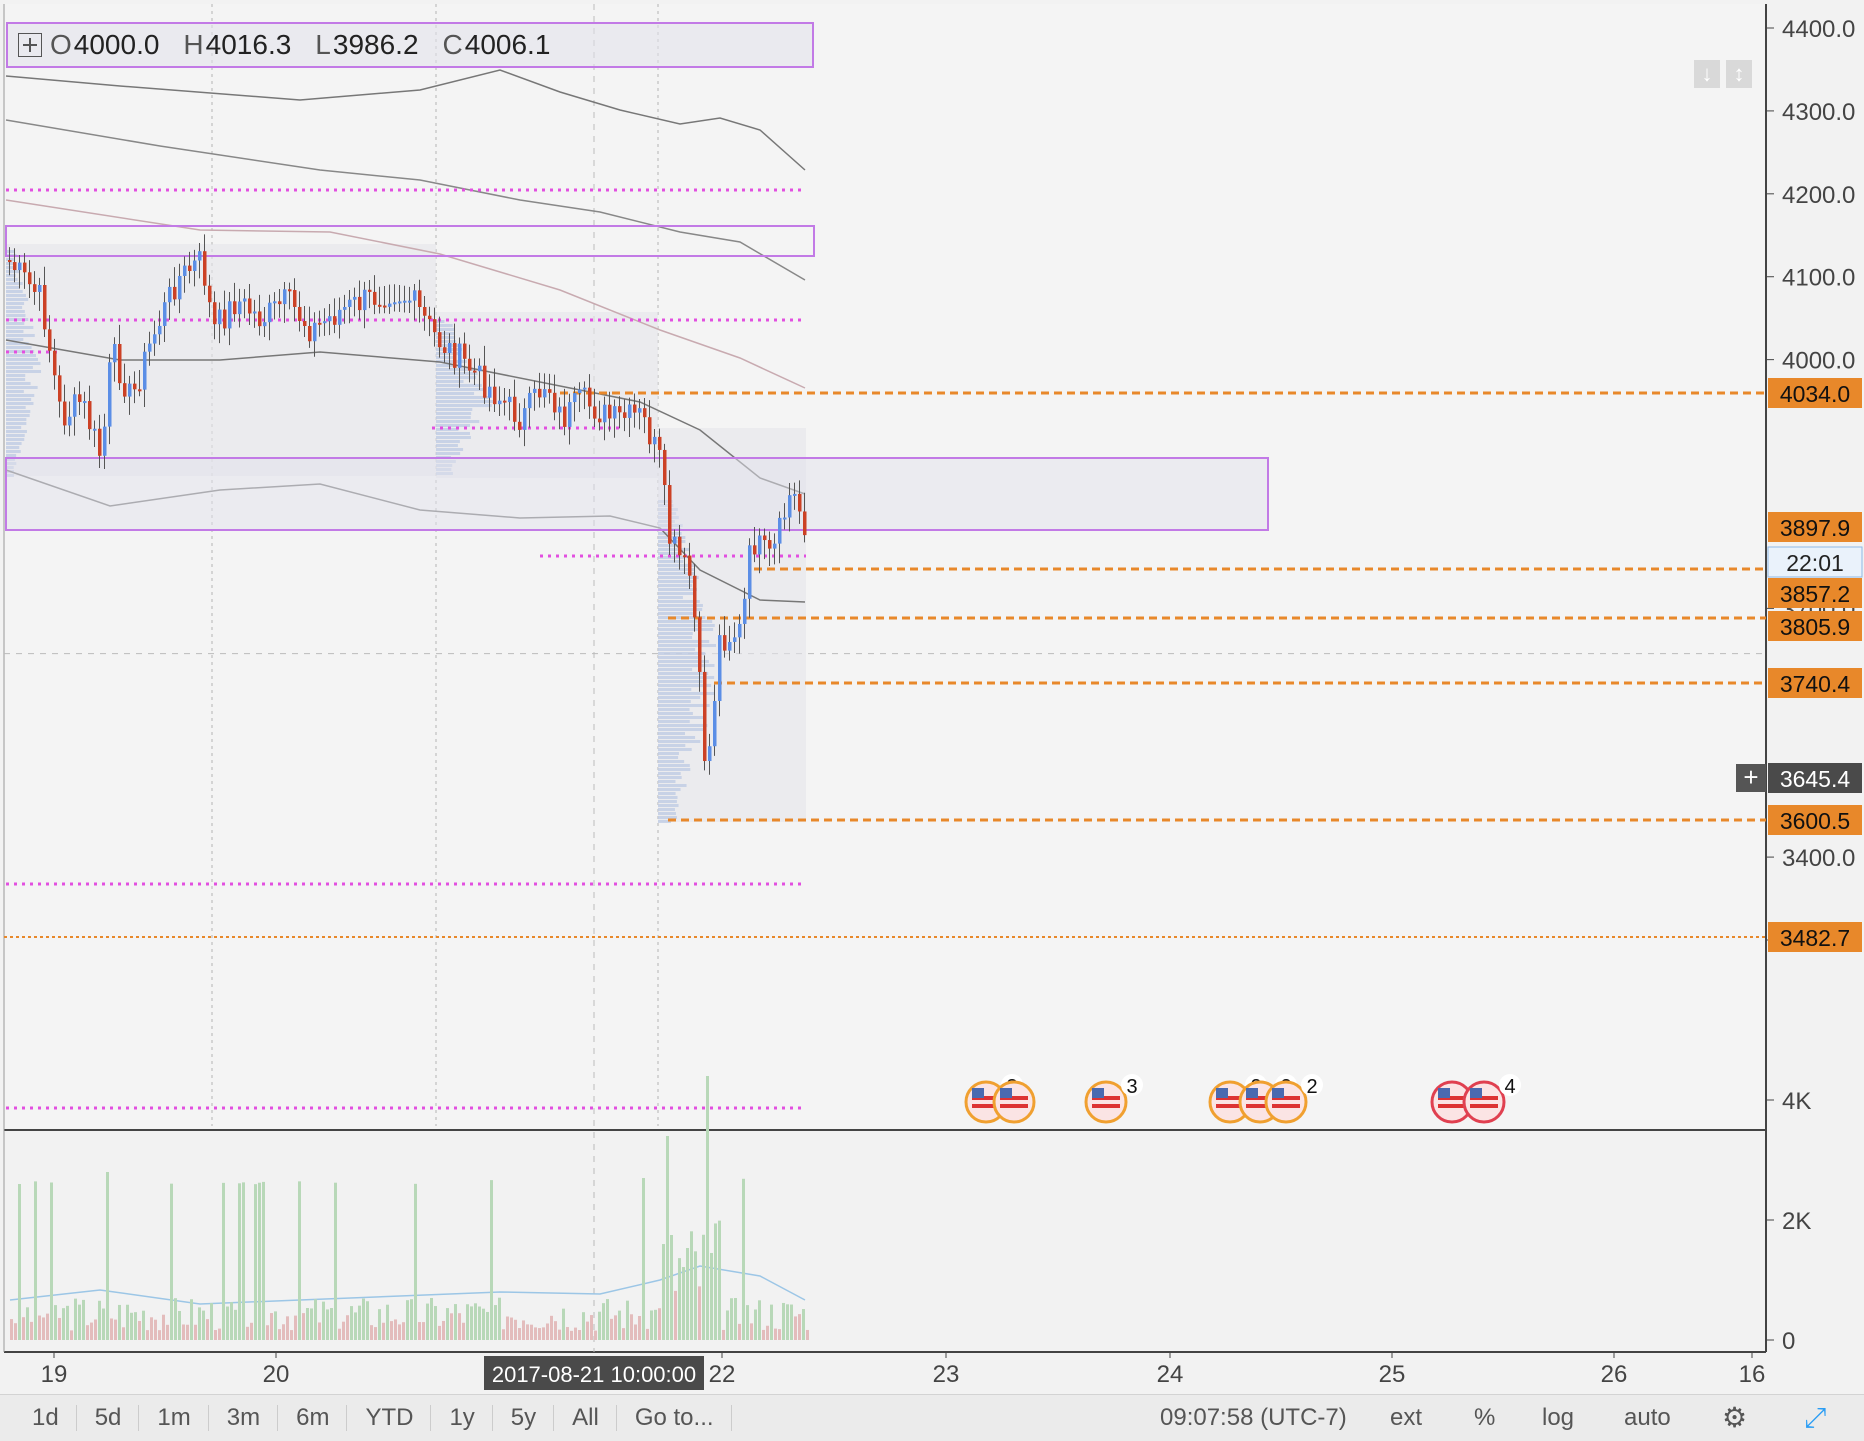  I want to click on price-tag-label: 3645.4, so click(1815, 779).